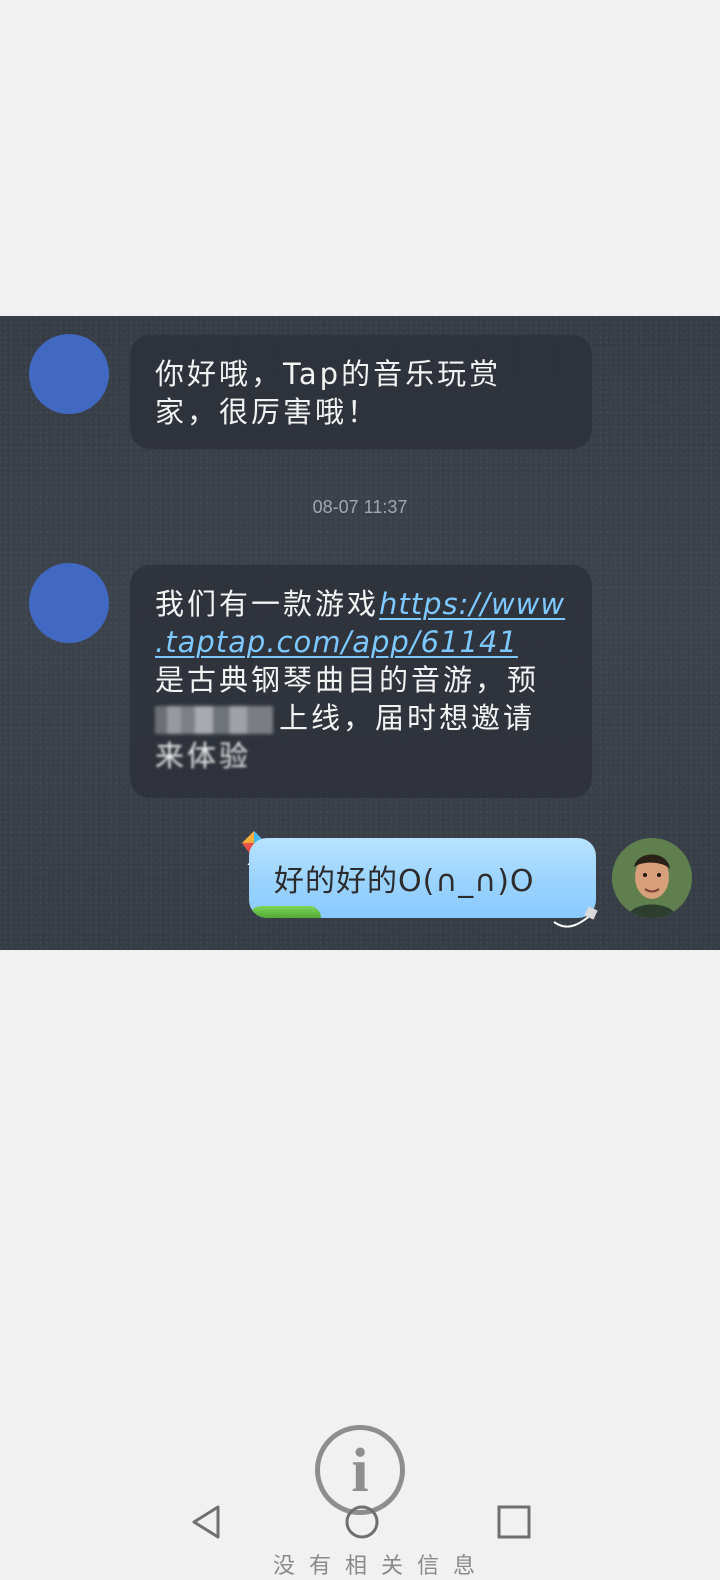  I want to click on message-line: .taptap.com/app/61141, so click(373, 642).